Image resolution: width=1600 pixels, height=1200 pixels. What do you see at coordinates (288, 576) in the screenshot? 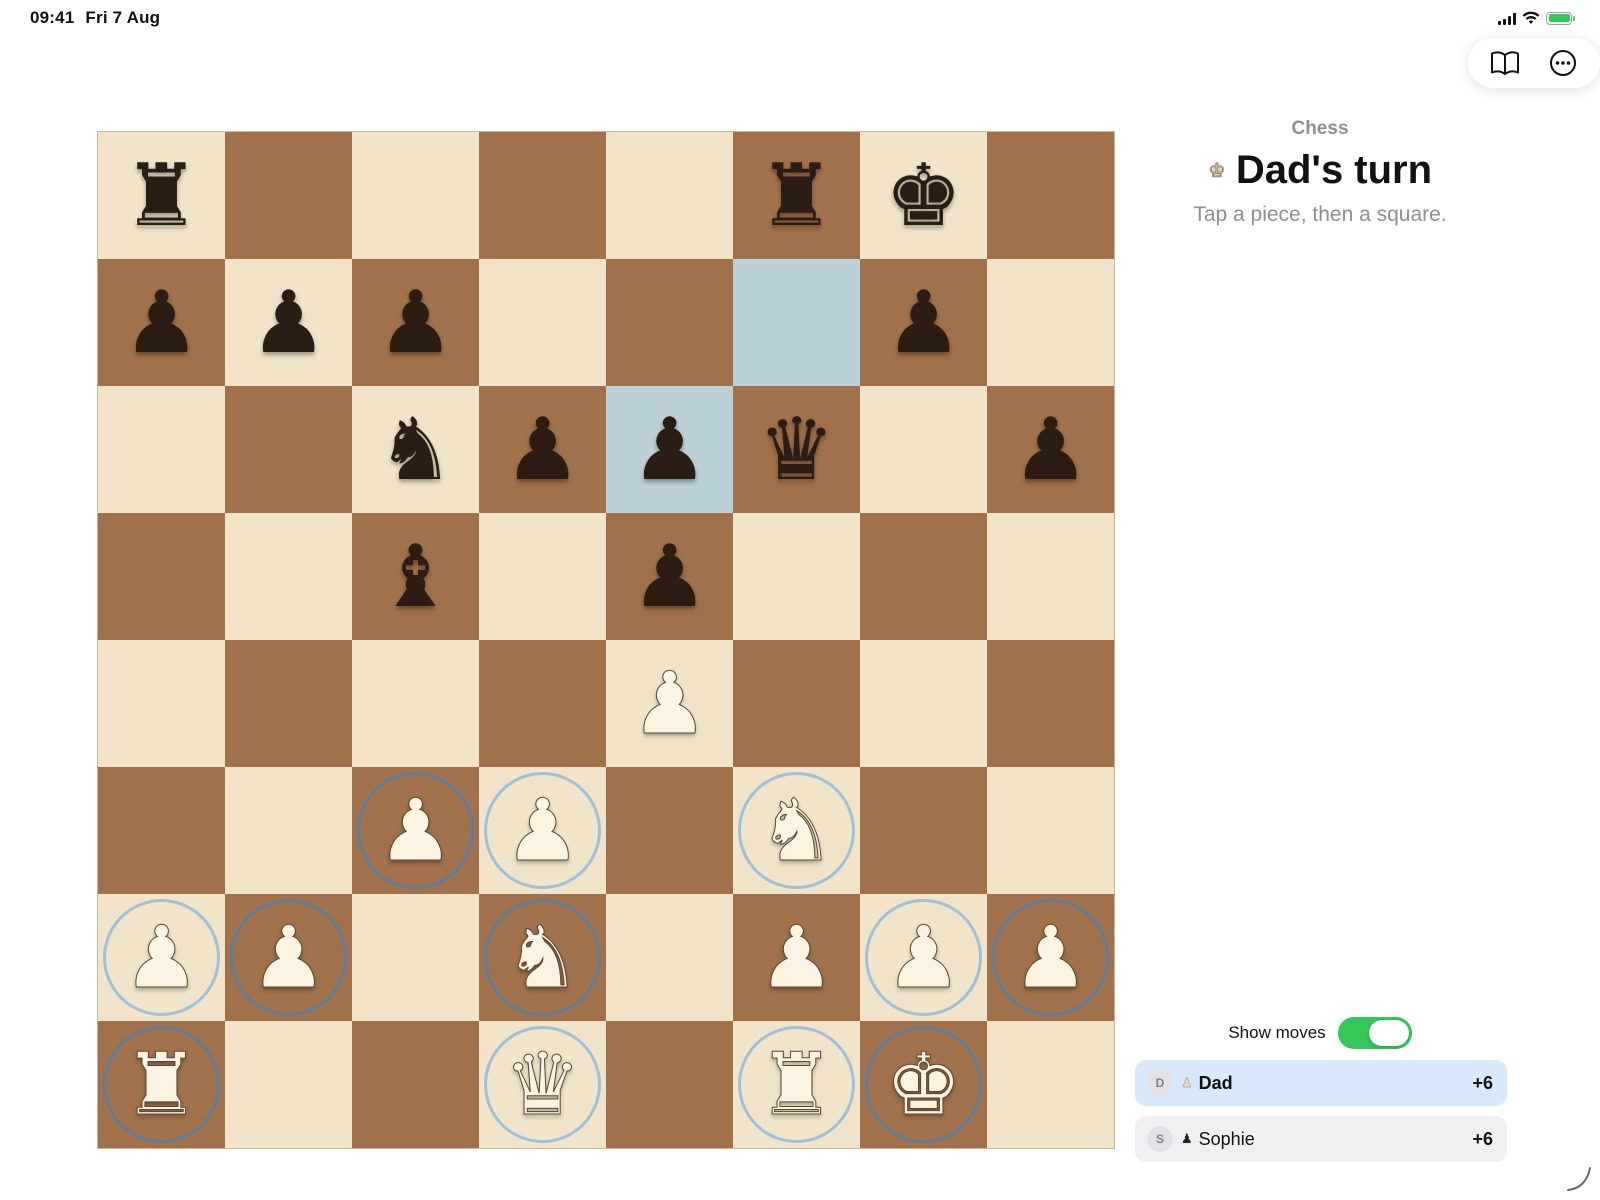
I see `square-b5` at bounding box center [288, 576].